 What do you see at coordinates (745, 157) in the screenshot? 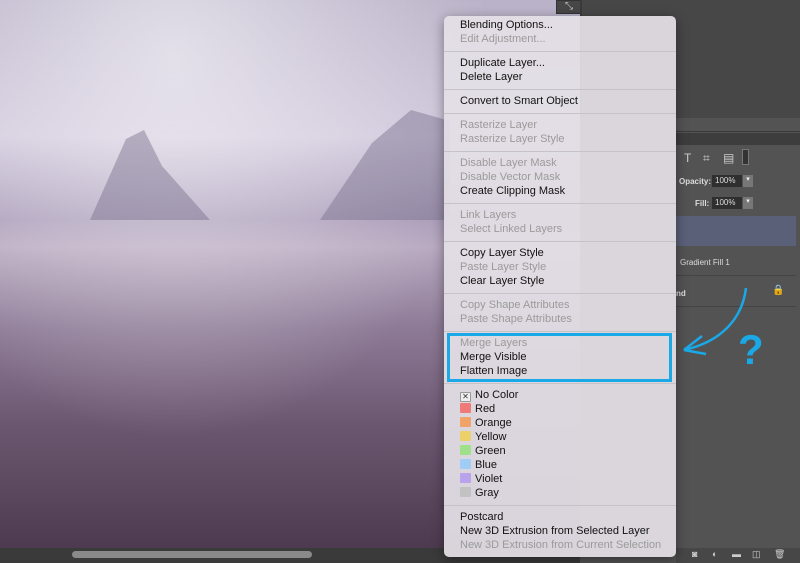
I see `filter-toggle` at bounding box center [745, 157].